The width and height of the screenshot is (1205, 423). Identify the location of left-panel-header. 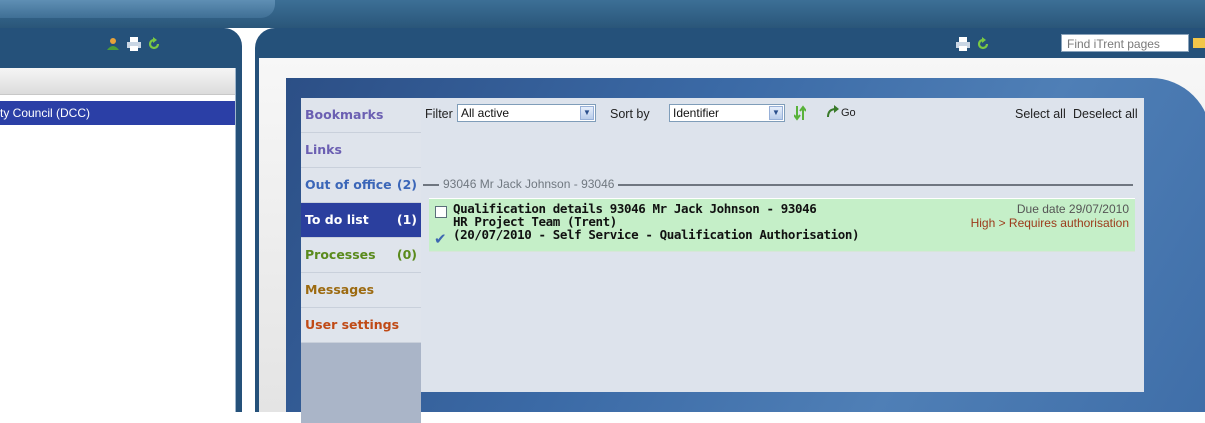
(121, 46).